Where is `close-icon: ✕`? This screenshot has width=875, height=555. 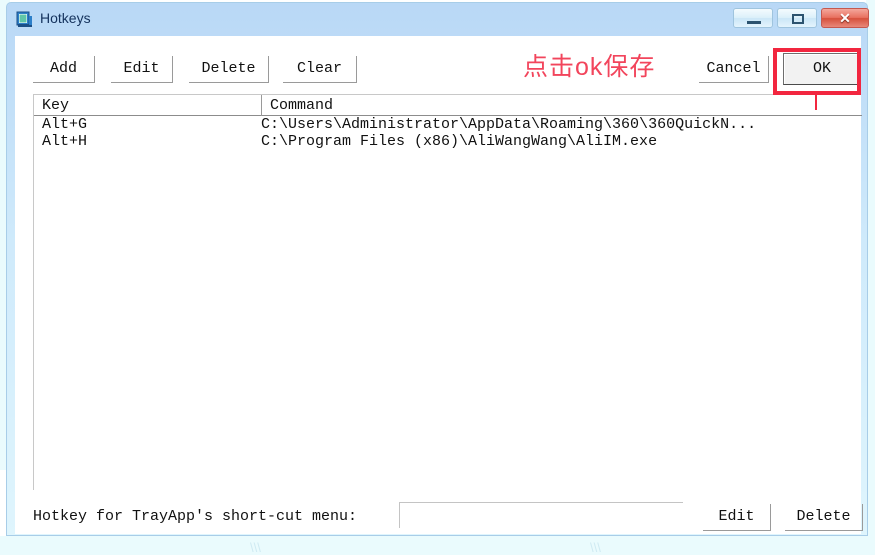
close-icon: ✕ is located at coordinates (845, 18).